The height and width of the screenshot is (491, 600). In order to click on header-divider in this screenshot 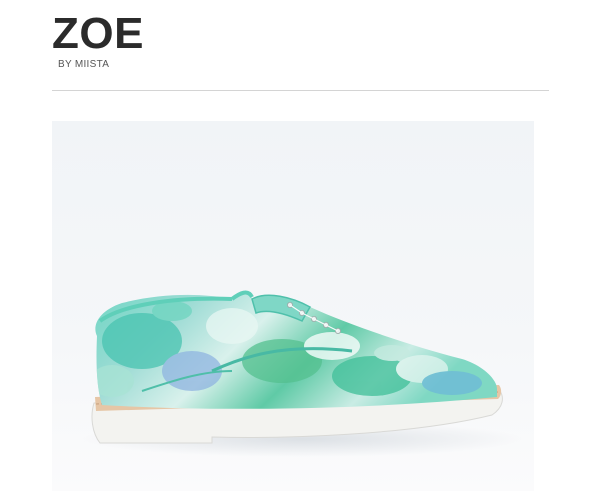, I will do `click(300, 90)`.